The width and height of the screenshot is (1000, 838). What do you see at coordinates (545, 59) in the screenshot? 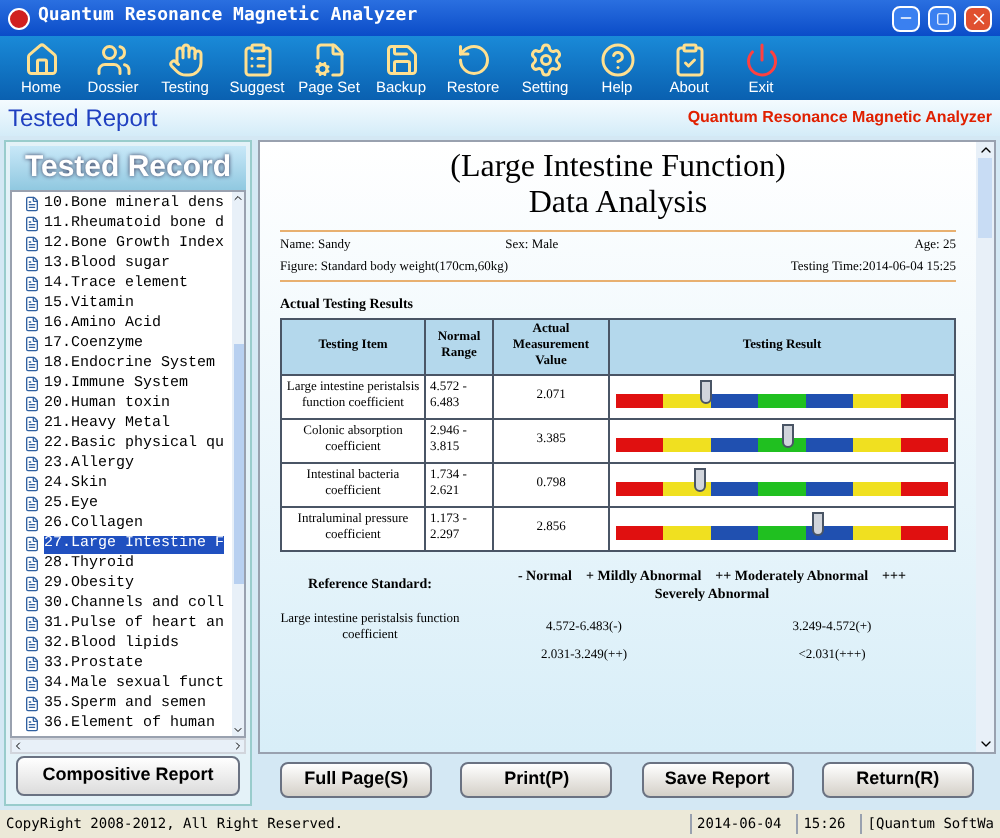
I see `settings-icon` at bounding box center [545, 59].